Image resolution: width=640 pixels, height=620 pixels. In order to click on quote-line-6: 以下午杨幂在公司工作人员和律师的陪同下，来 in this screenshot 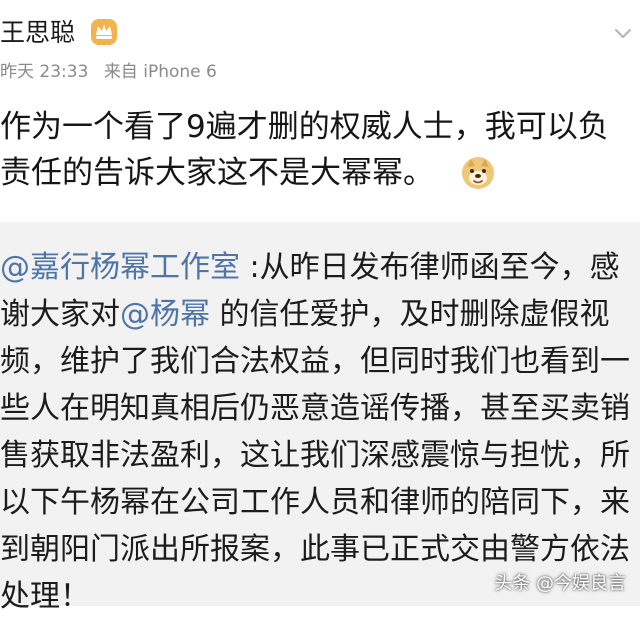, I will do `click(315, 502)`.